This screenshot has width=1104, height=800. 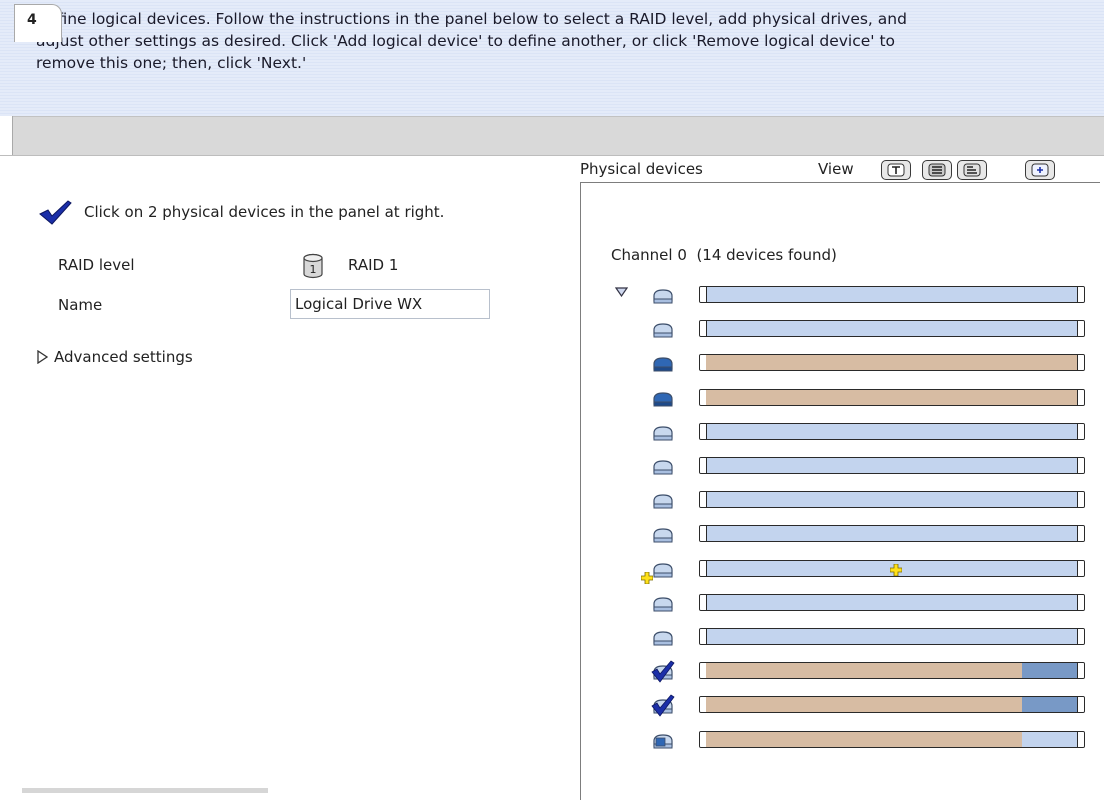 What do you see at coordinates (80, 305) in the screenshot?
I see `name-label: Name` at bounding box center [80, 305].